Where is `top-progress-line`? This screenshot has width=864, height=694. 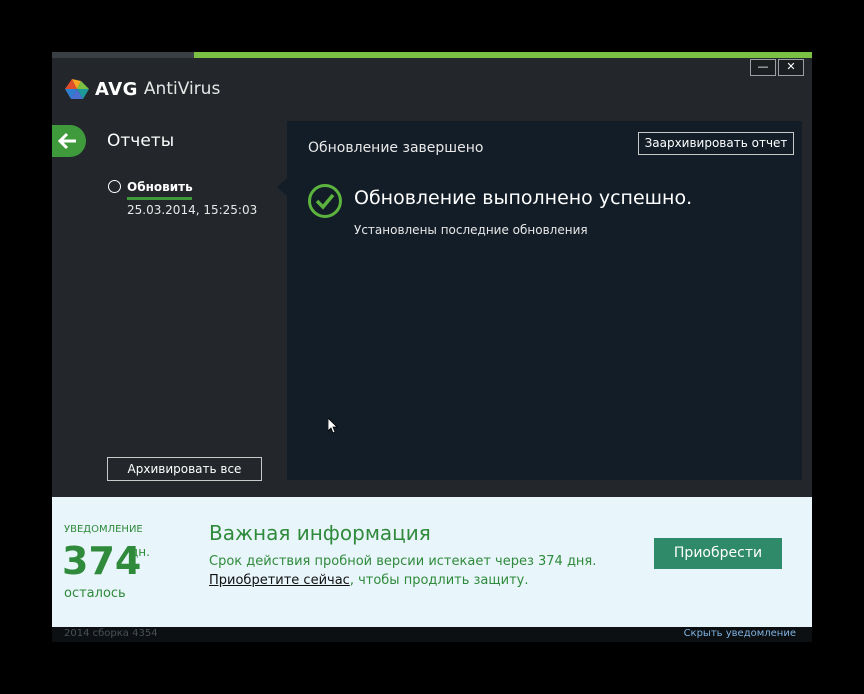 top-progress-line is located at coordinates (432, 55).